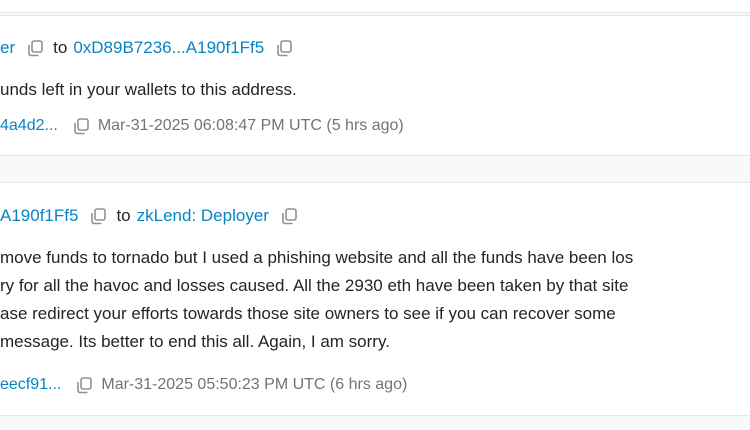 Image resolution: width=750 pixels, height=430 pixels. I want to click on timestamp: Mar-31-2025 06:08:47 PM UTC (5 hrs ago), so click(250, 125).